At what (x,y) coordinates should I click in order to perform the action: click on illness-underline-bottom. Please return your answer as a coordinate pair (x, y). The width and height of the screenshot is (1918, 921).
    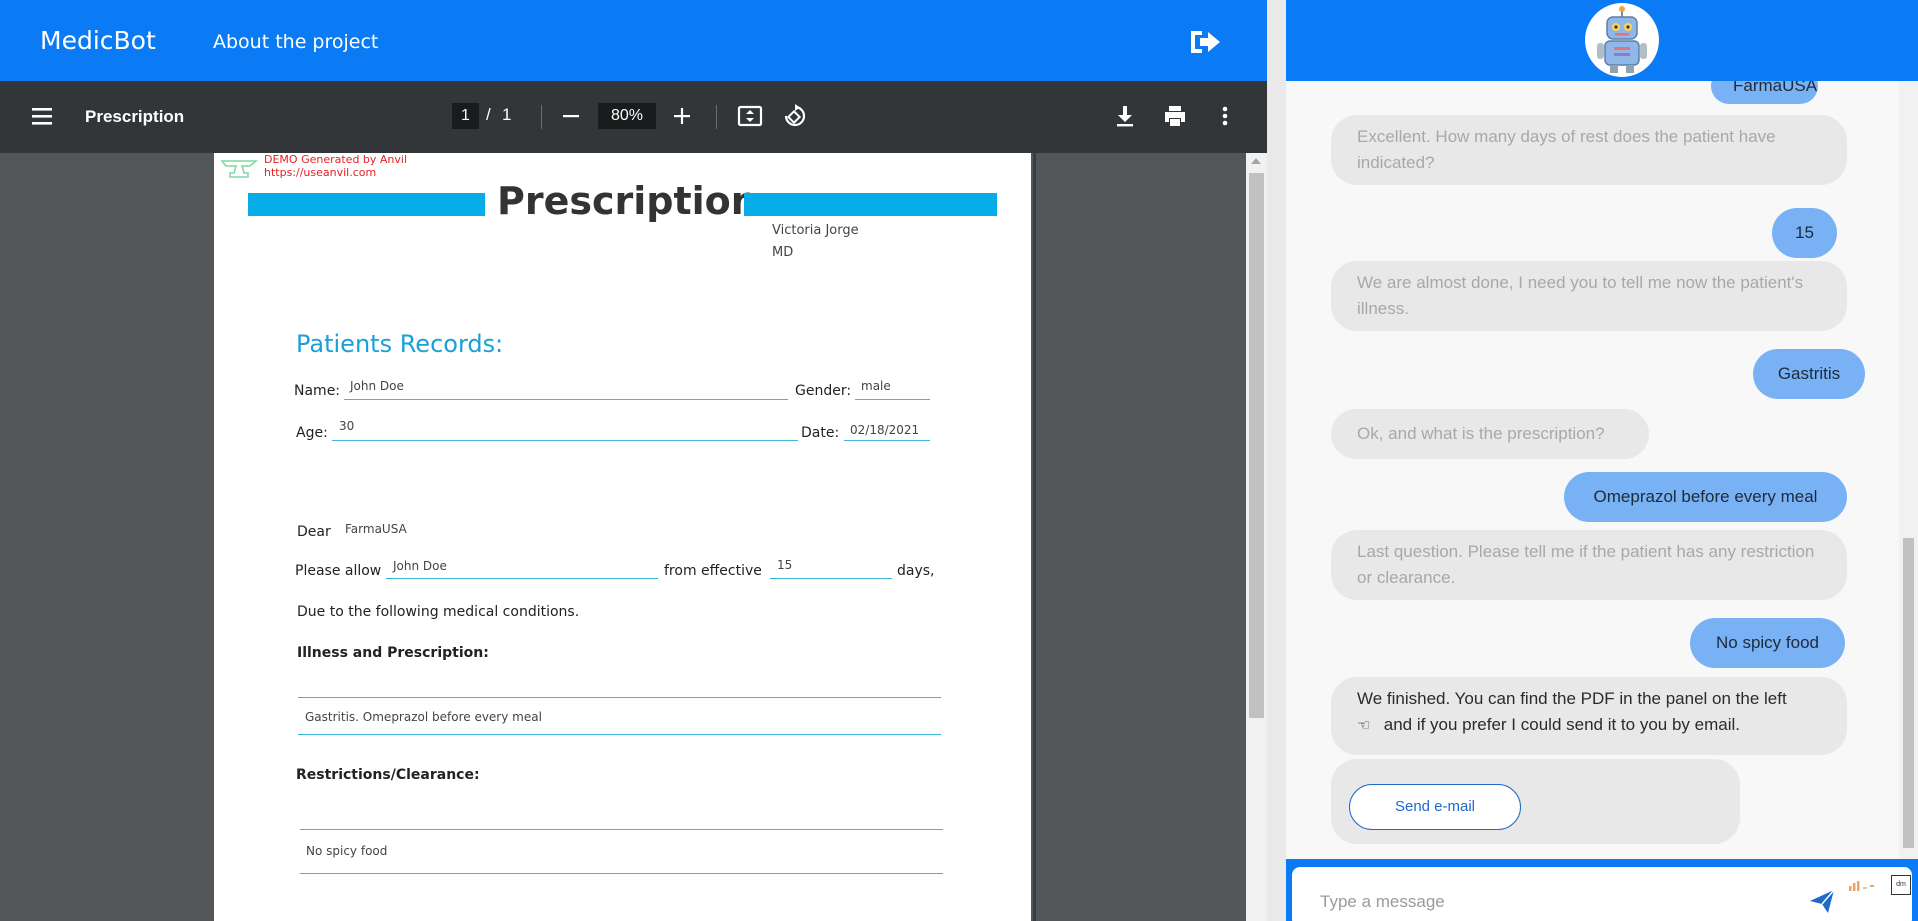
    Looking at the image, I should click on (619, 734).